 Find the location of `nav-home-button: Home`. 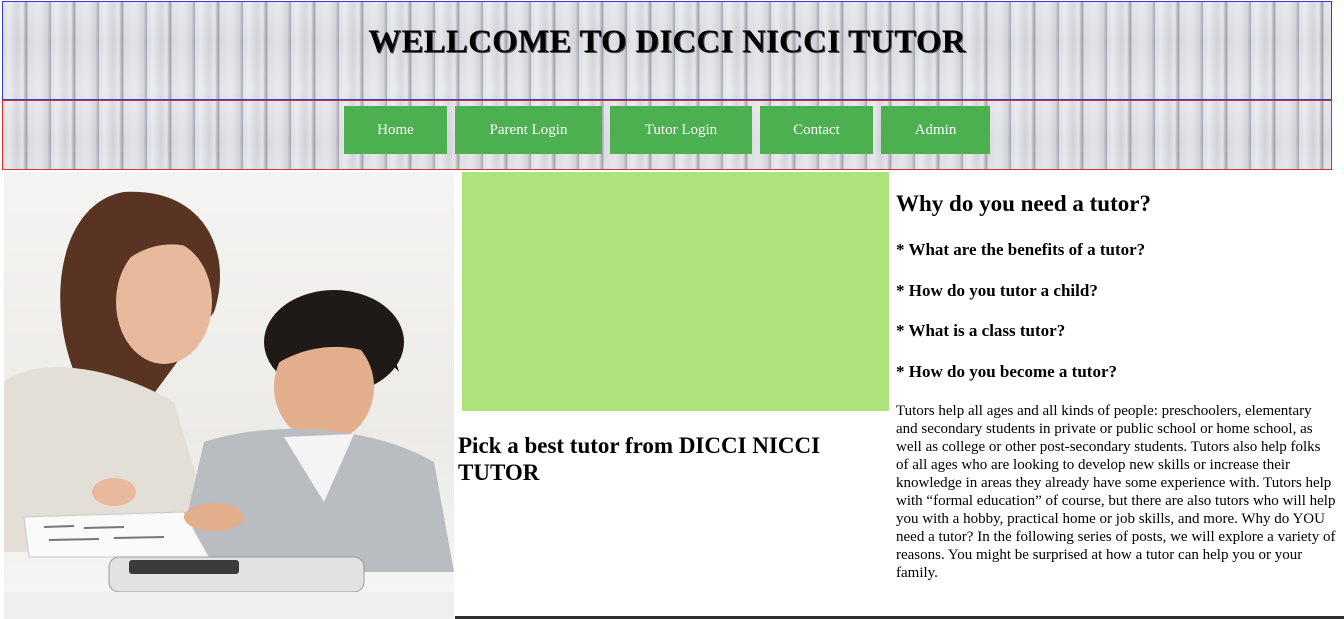

nav-home-button: Home is located at coordinates (395, 130).